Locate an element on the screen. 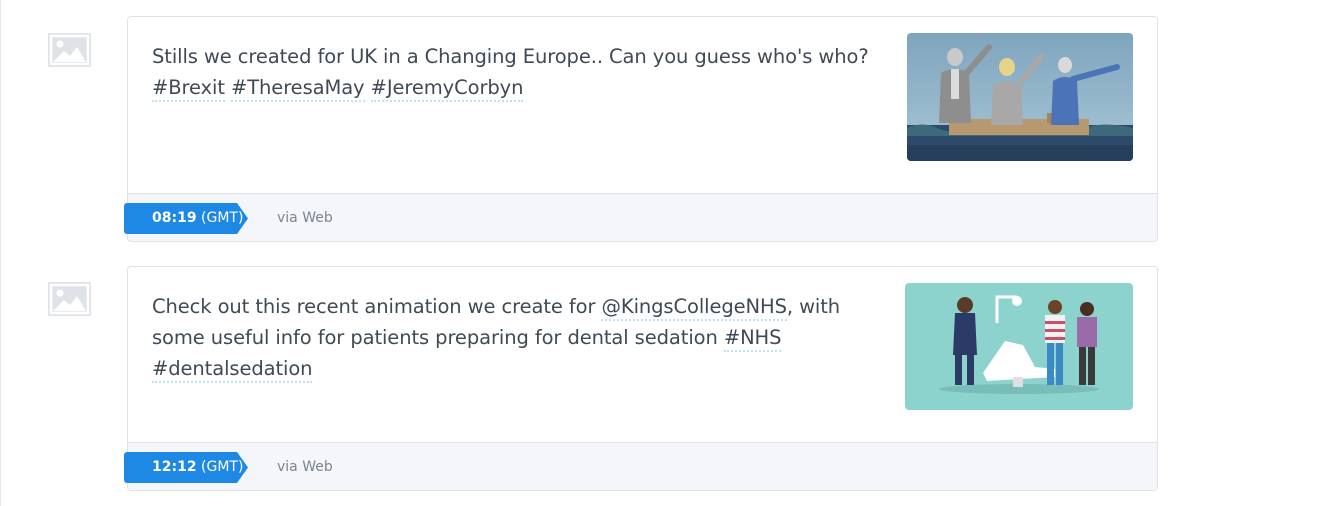 Image resolution: width=1340 pixels, height=506 pixels. timestamp-badge: 12:12 (GMT) is located at coordinates (186, 467).